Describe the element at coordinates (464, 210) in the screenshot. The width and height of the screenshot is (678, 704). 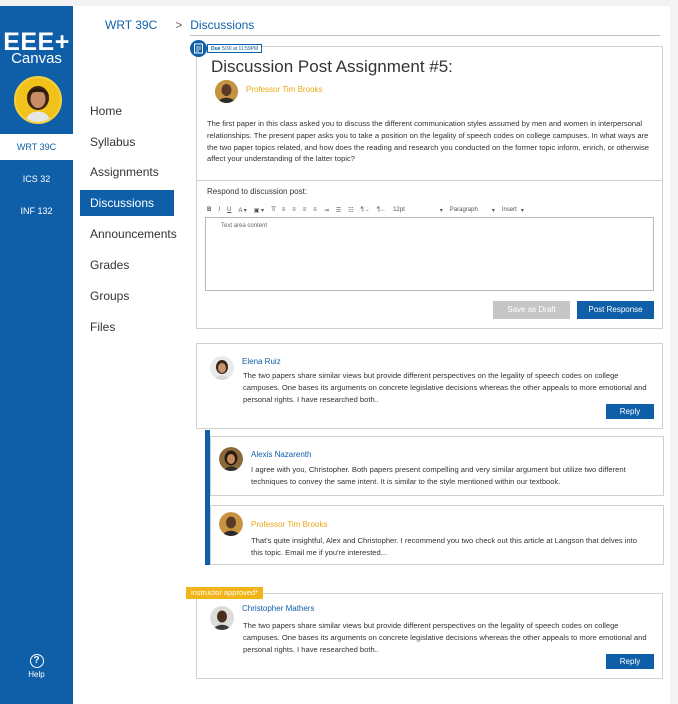
I see `paragraph-select: Paragraph` at that location.